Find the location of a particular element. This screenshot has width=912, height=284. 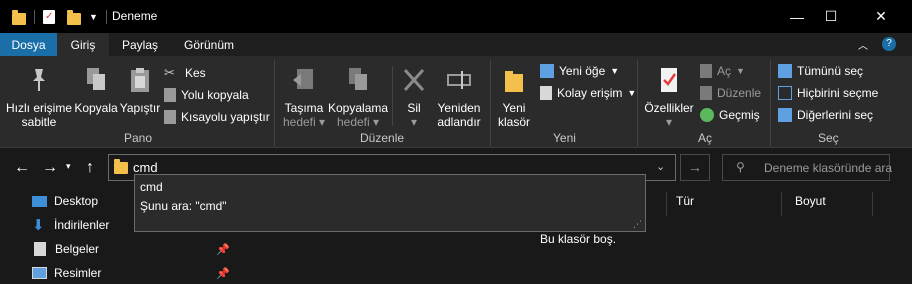

history-button: Geçmiş is located at coordinates (730, 115).